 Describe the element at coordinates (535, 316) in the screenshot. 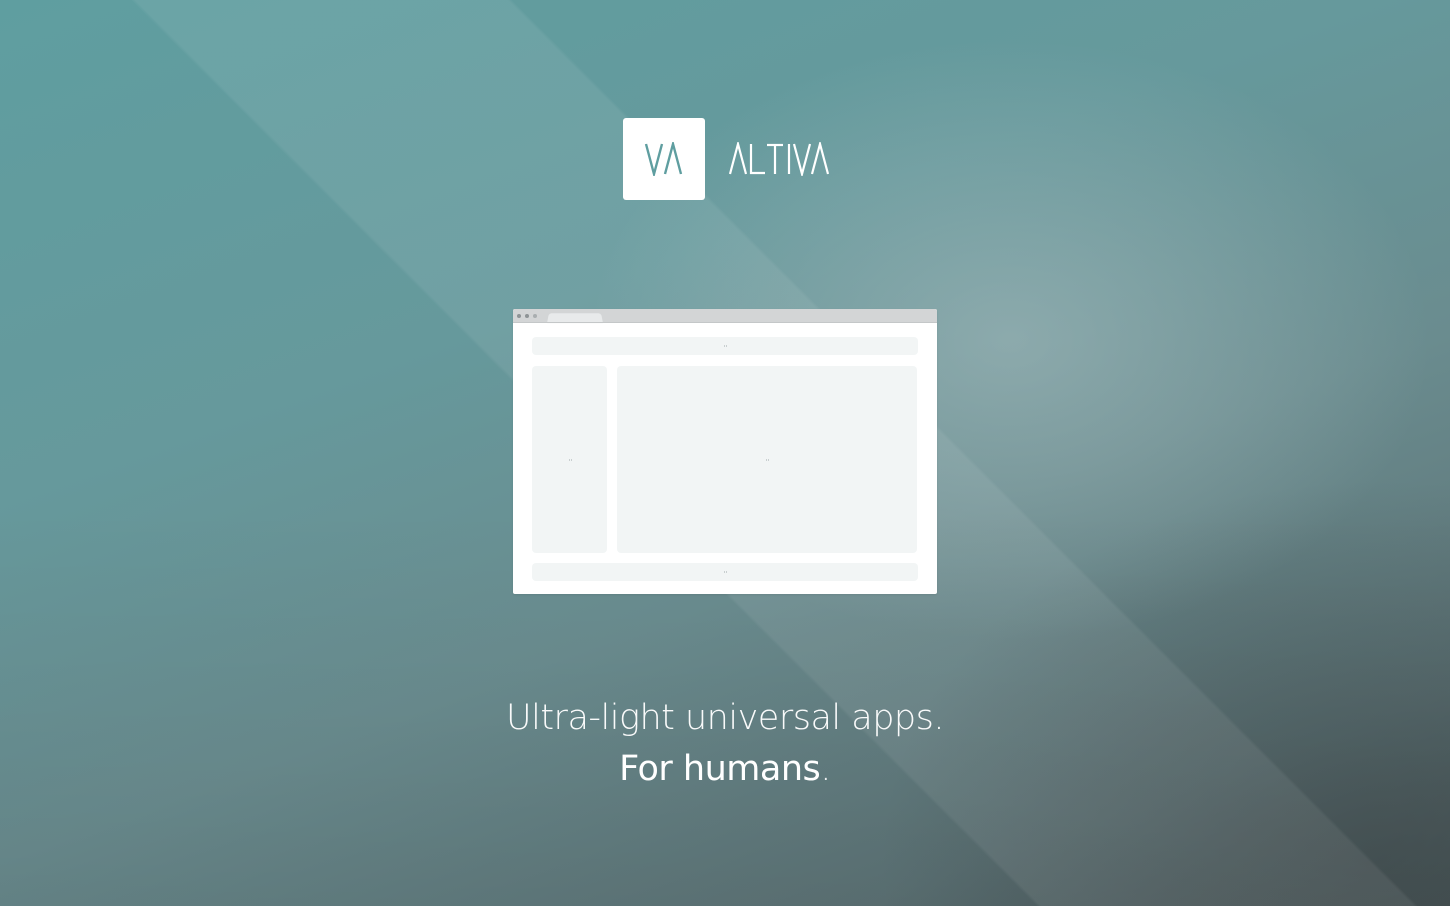

I see `window-maximize-dot-icon` at that location.